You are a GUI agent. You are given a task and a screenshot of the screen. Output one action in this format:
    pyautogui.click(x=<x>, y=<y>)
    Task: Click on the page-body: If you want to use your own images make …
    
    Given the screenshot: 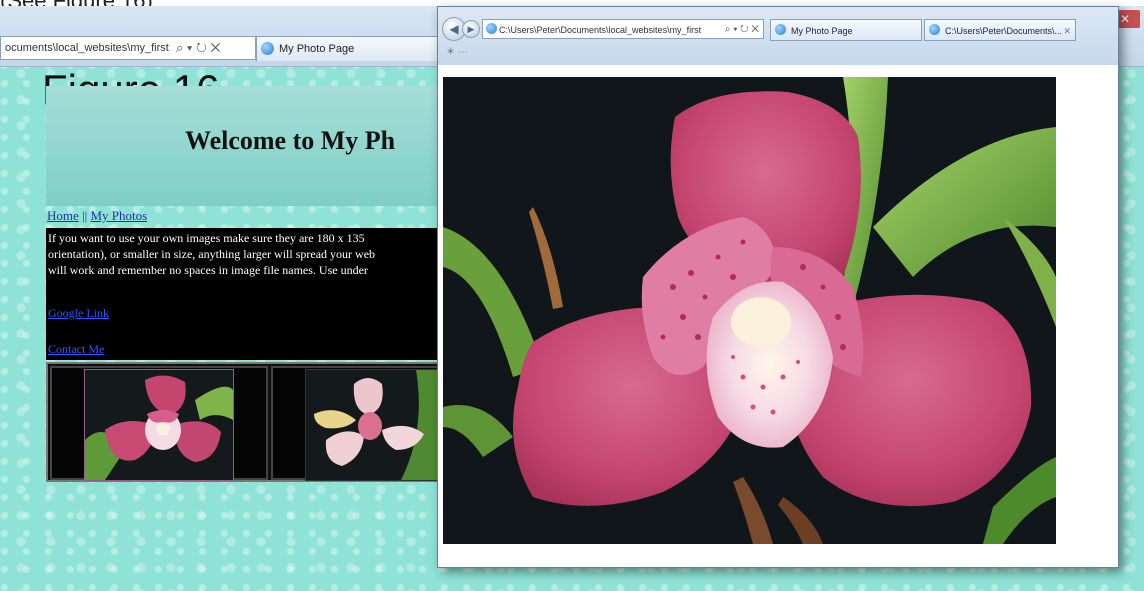 What is the action you would take?
    pyautogui.click(x=243, y=294)
    